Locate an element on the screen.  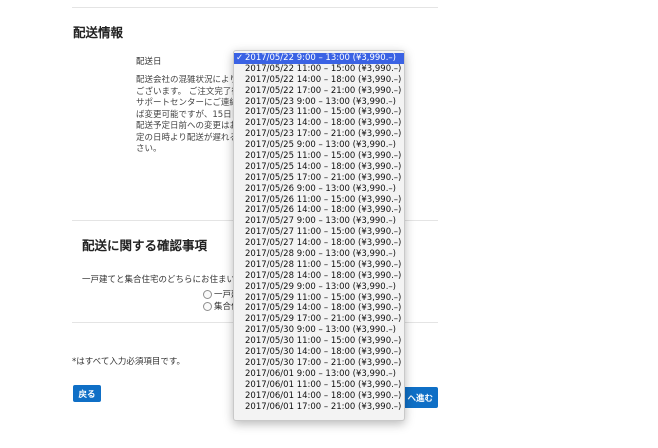
description-line: 定の日時より配送が遅れる場 is located at coordinates (186, 137).